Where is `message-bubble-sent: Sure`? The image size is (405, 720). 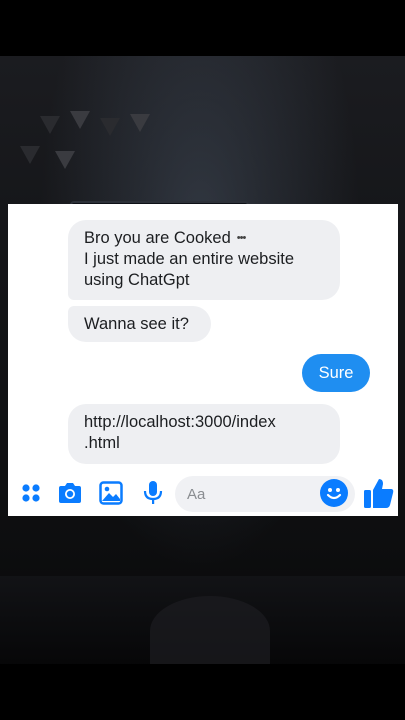
message-bubble-sent: Sure is located at coordinates (336, 373).